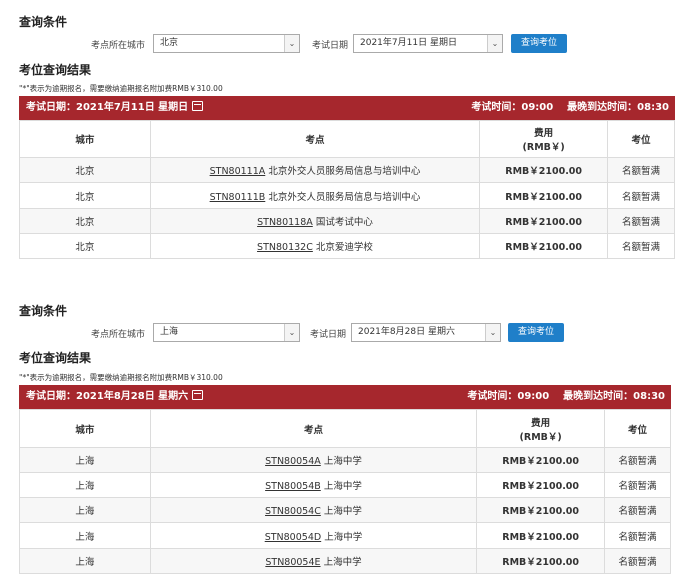  Describe the element at coordinates (115, 108) in the screenshot. I see `exam-date-text: 考试日期：2021年7月11日 星期日` at that location.